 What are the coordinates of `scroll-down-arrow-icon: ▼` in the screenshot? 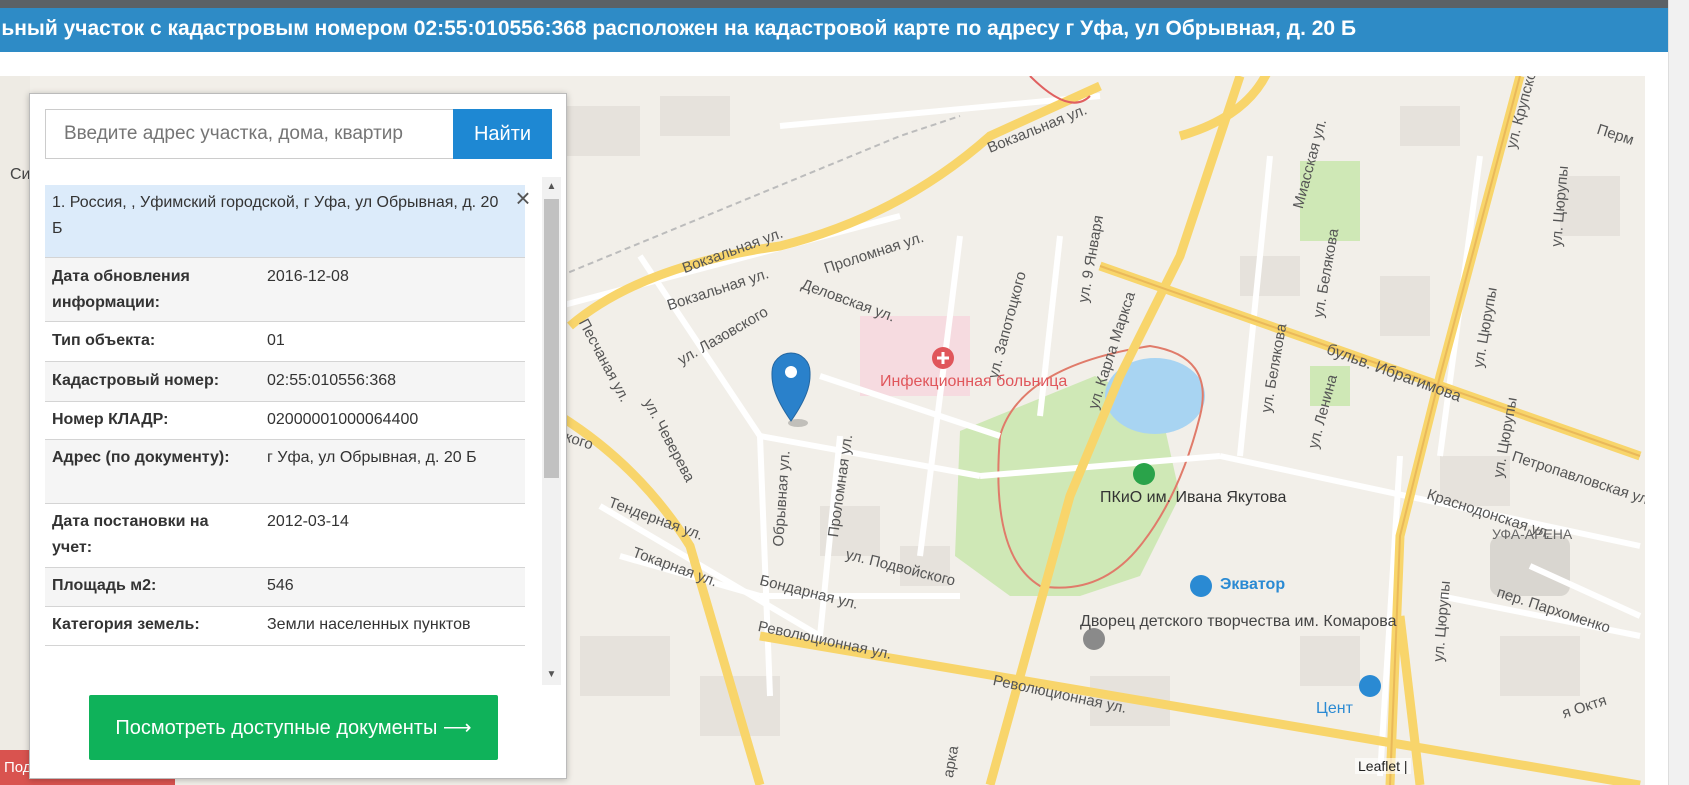 It's located at (551, 675).